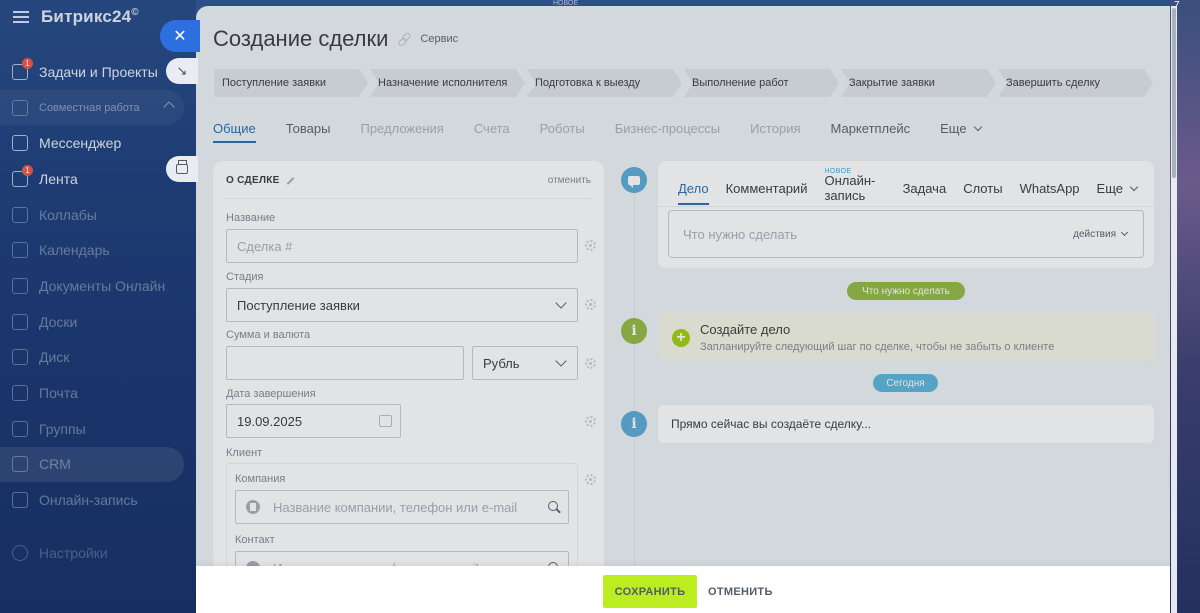 The height and width of the screenshot is (613, 1200). Describe the element at coordinates (1094, 234) in the screenshot. I see `actions-label: действия` at that location.